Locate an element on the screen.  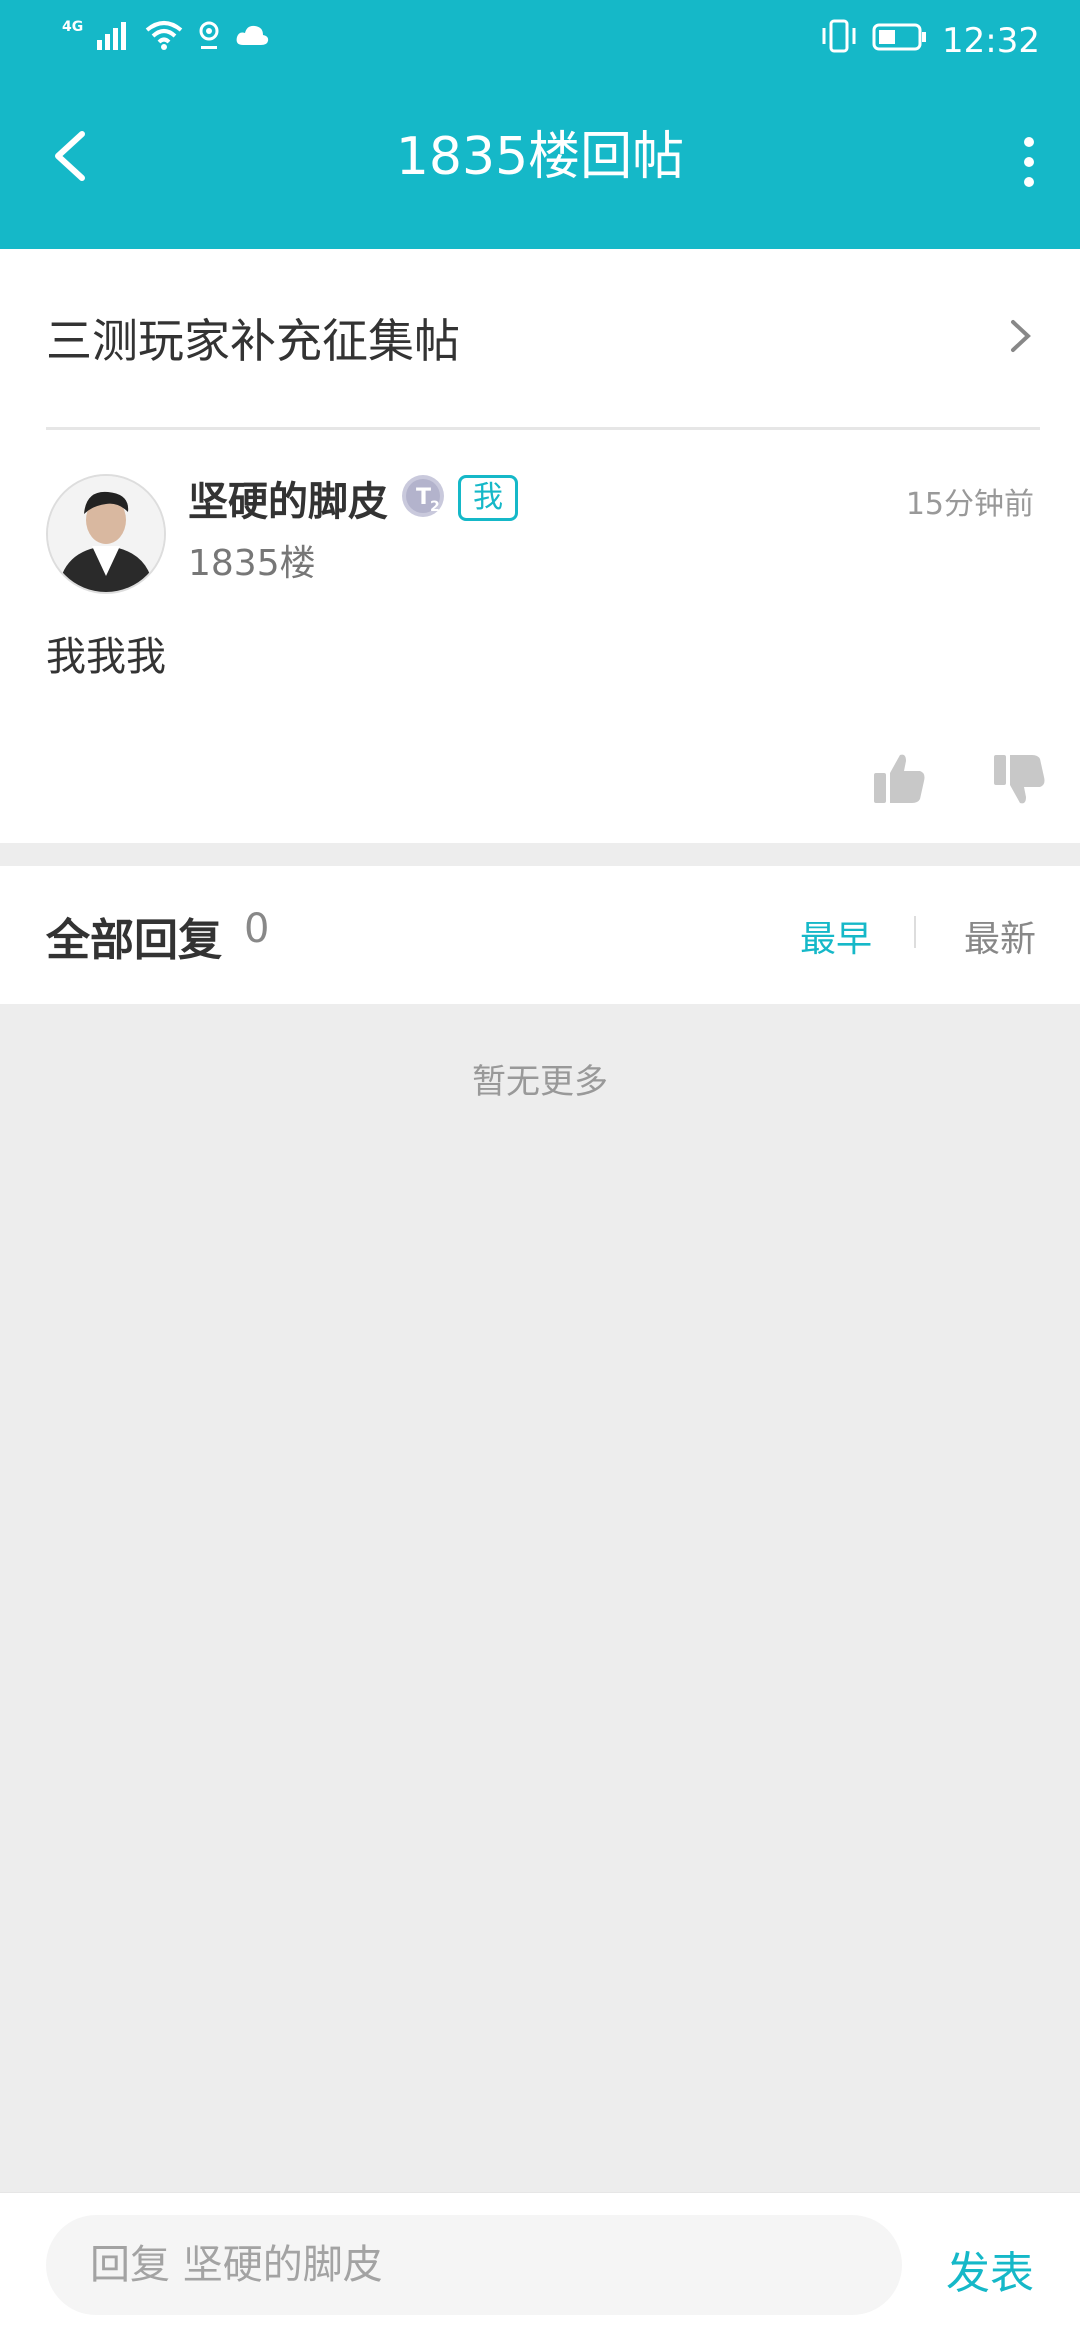
svg-text: T is located at coordinates (423, 497).